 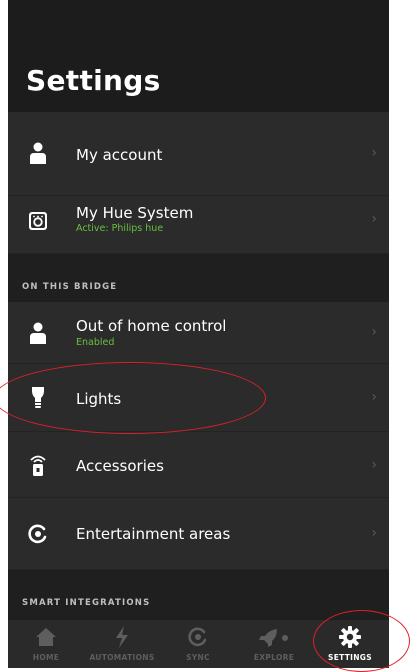 What do you see at coordinates (38, 221) in the screenshot?
I see `bridge-icon` at bounding box center [38, 221].